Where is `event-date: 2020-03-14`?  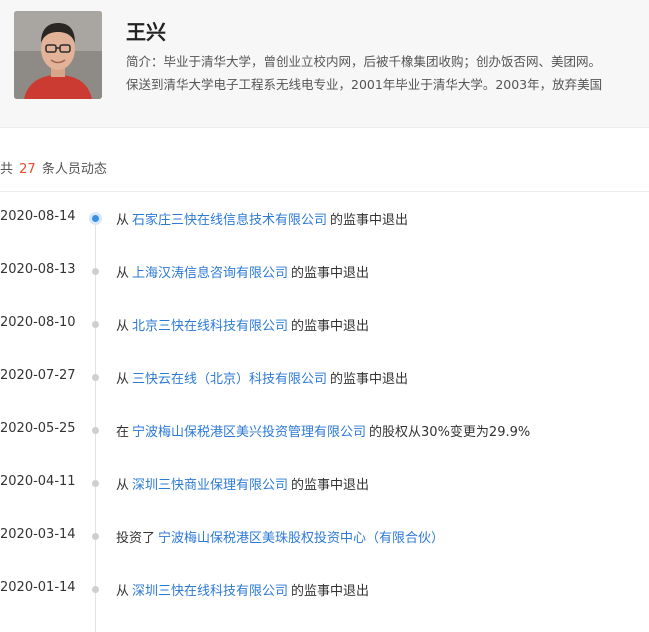 event-date: 2020-03-14 is located at coordinates (38, 534).